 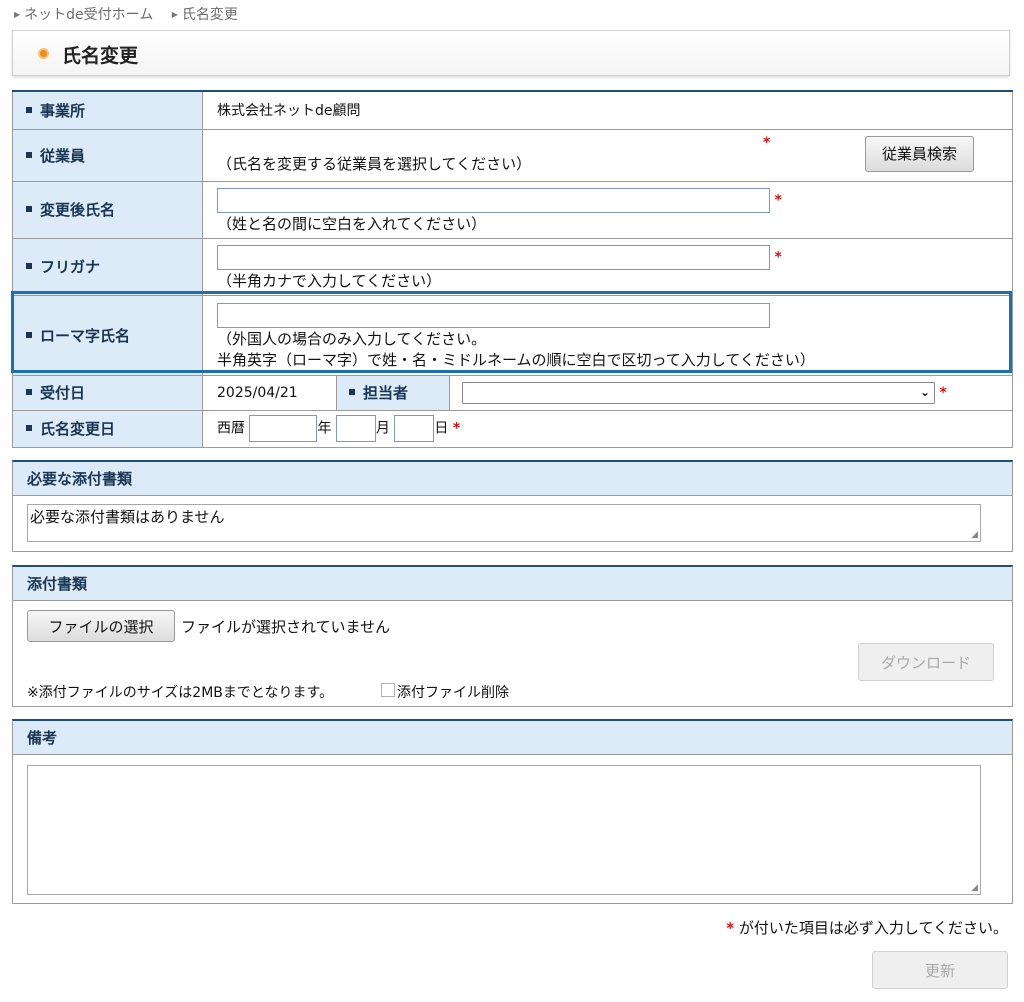 What do you see at coordinates (382, 428) in the screenshot?
I see `month-unit: 月` at bounding box center [382, 428].